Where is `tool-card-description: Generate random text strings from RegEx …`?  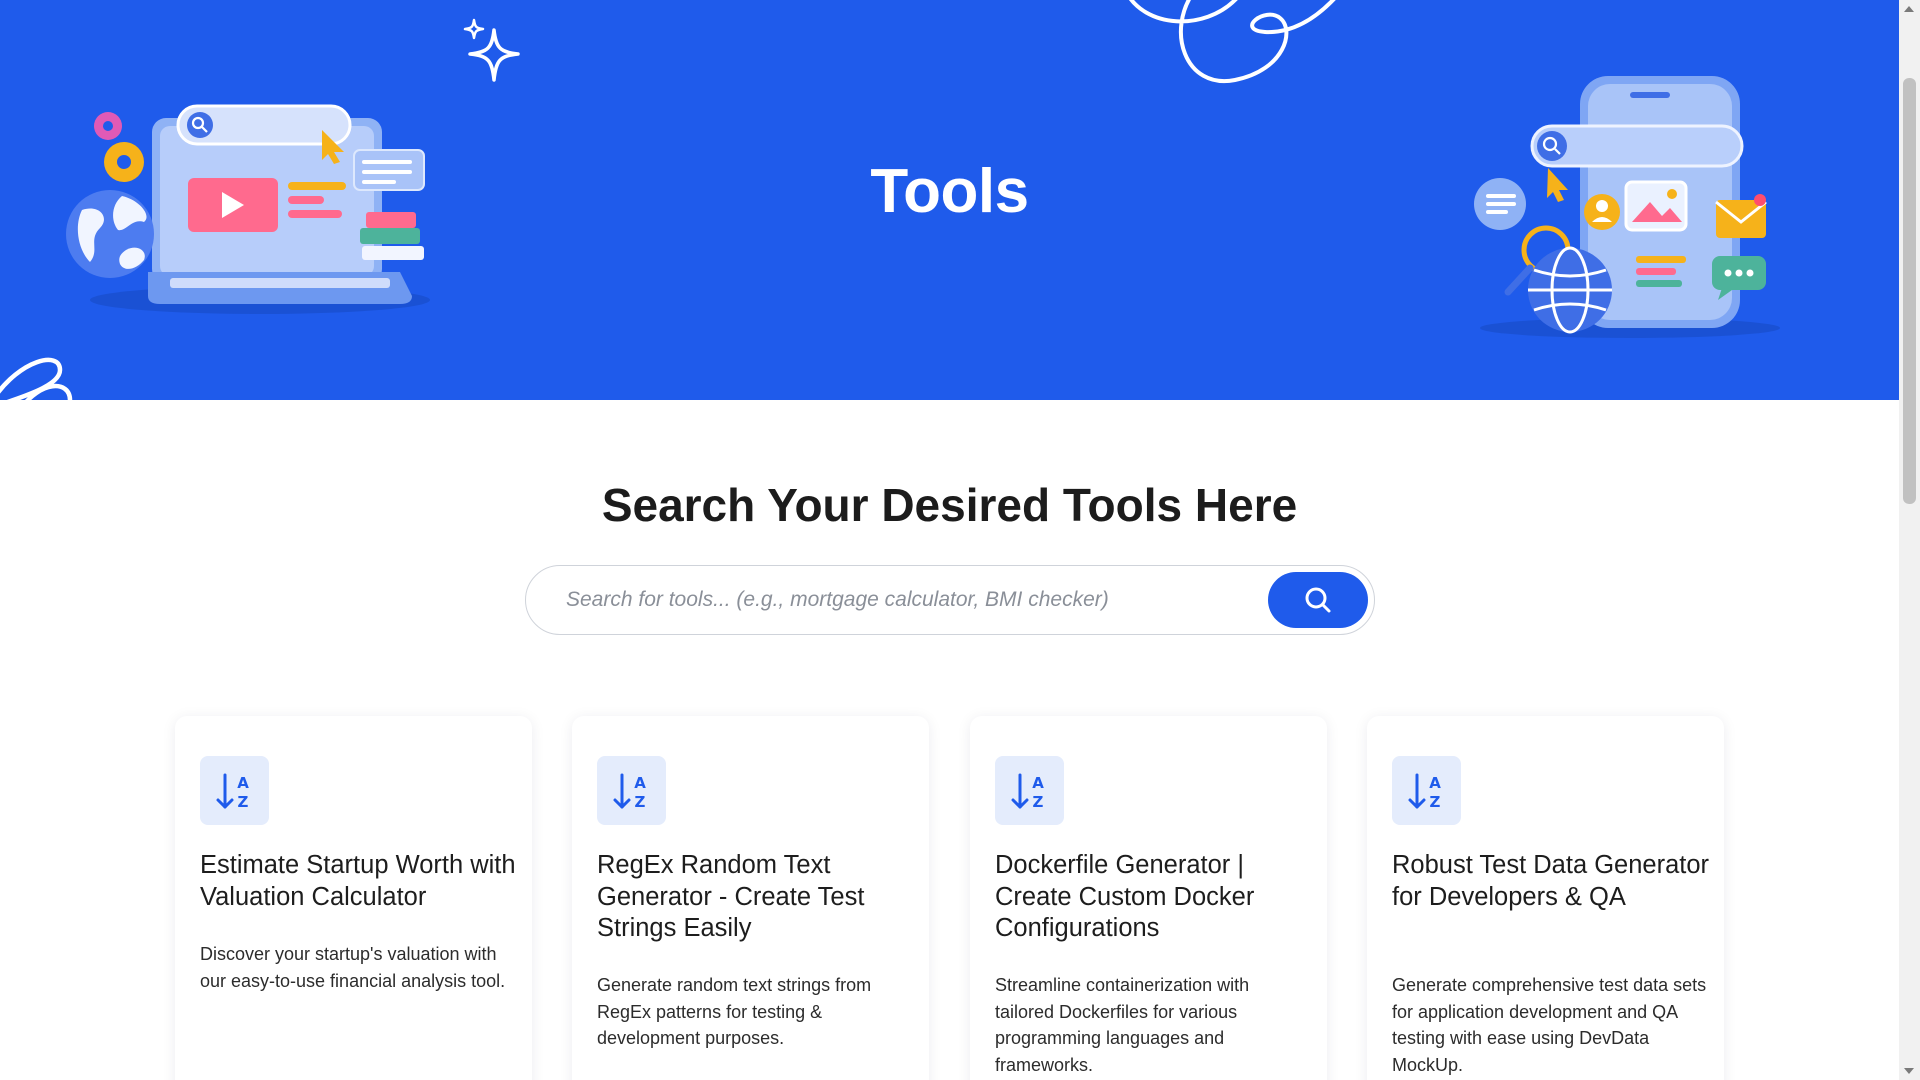
tool-card-description: Generate random text strings from RegEx … is located at coordinates (734, 1011).